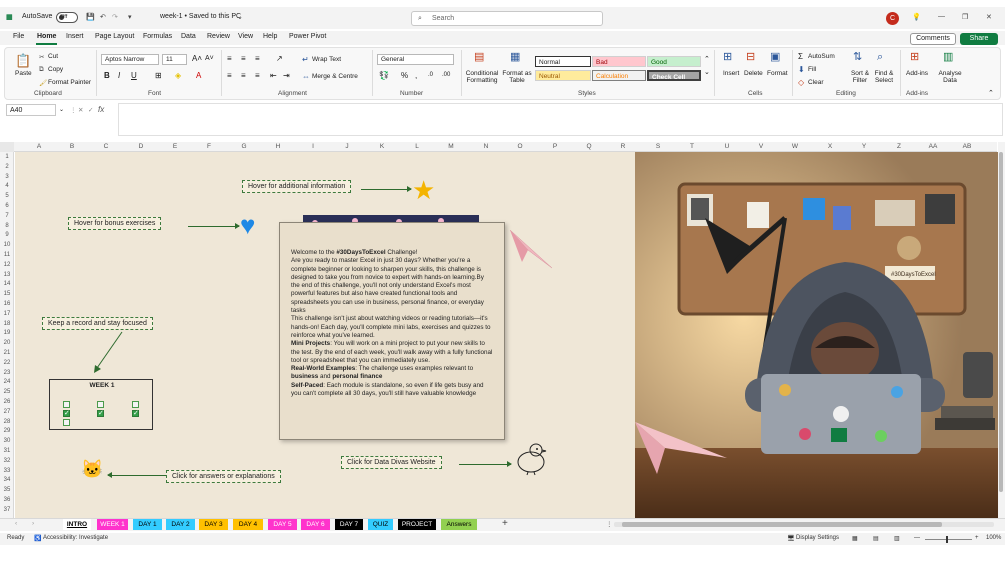 This screenshot has width=1005, height=565. I want to click on analyse-data-button: Analyse Data, so click(950, 77).